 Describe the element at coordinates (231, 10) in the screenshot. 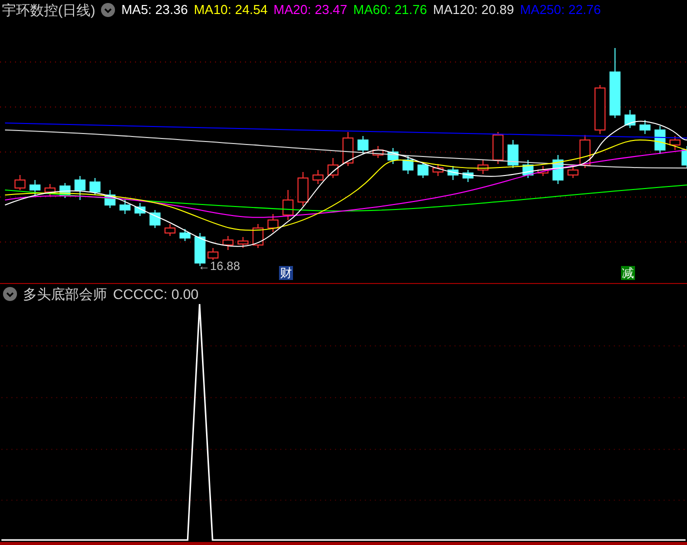

I see `moving-average-label: MA10: 24.54` at that location.